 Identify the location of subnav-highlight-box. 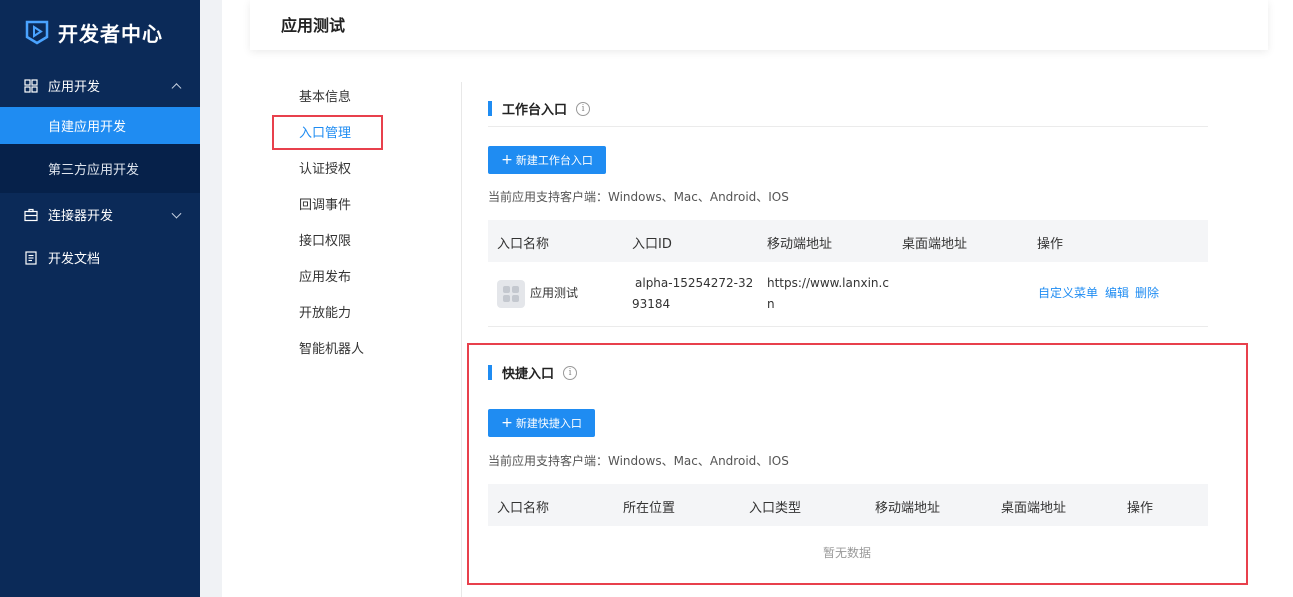
(327, 132).